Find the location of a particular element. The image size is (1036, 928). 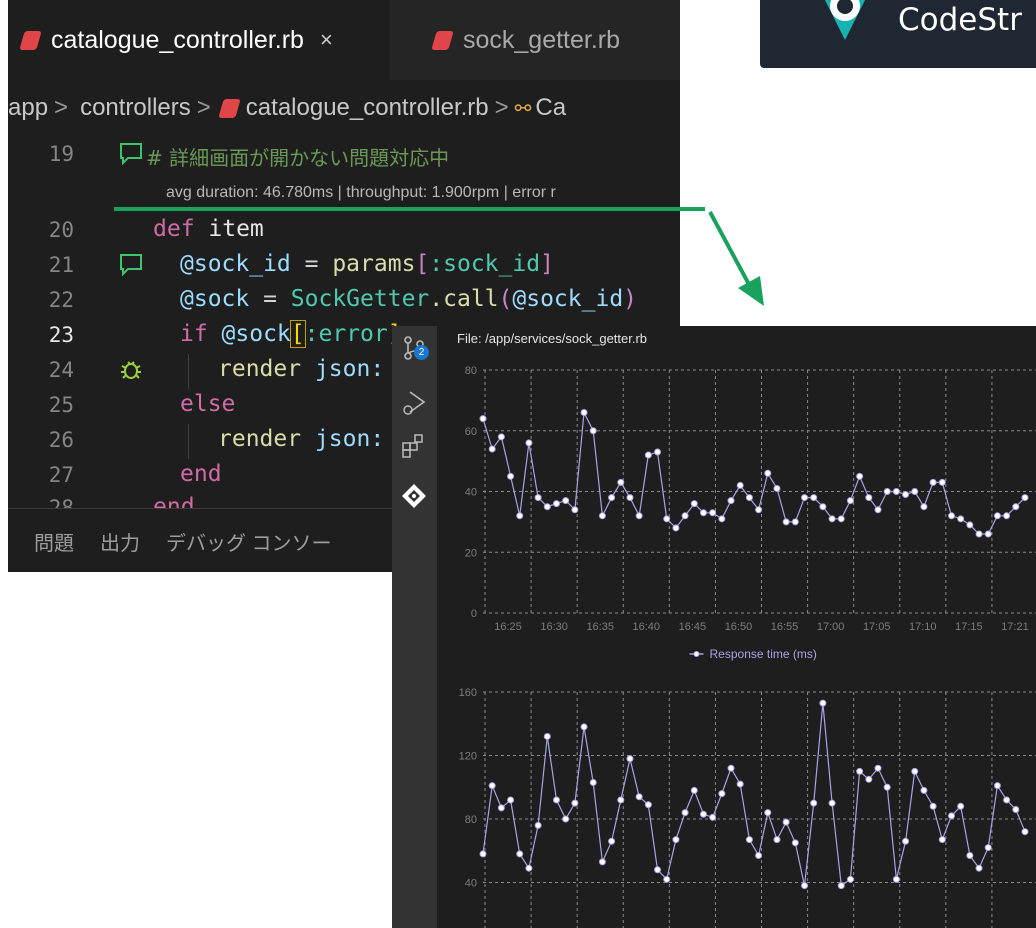

code-line-21: 21 @sock_id = params[:sock_id] is located at coordinates (344, 266).